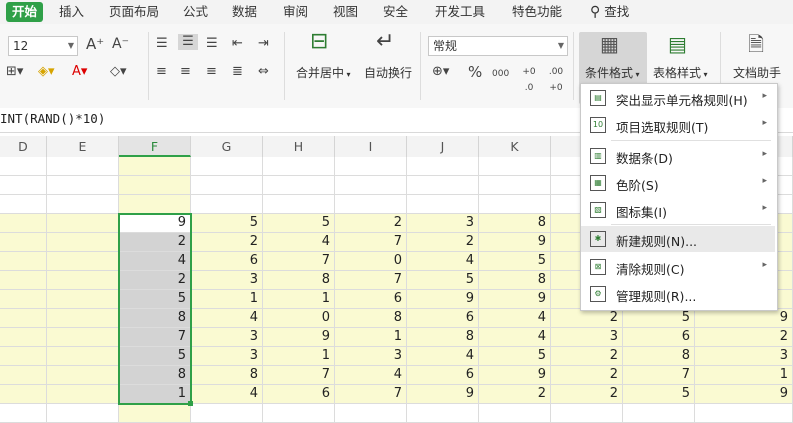 Image resolution: width=793 pixels, height=423 pixels. I want to click on tab-data: 数据, so click(244, 12).